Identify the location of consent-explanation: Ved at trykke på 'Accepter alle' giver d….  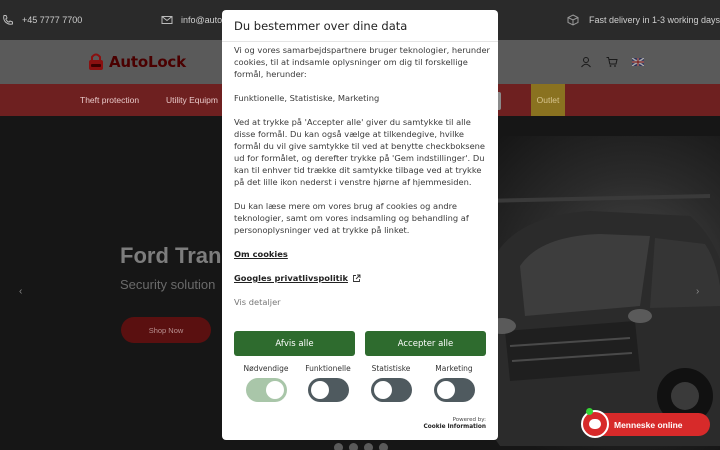
(360, 152).